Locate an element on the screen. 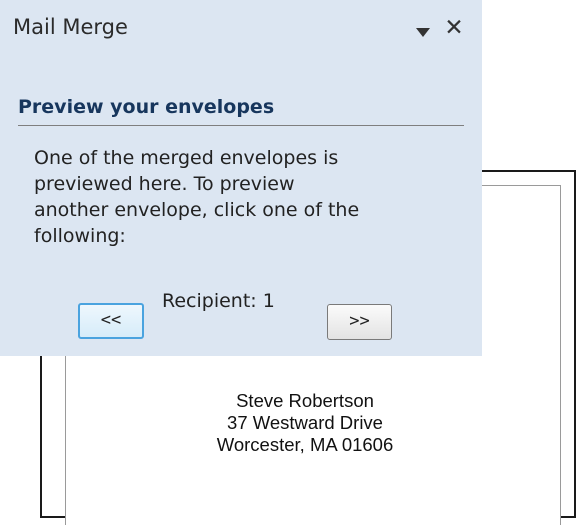 The image size is (580, 525). section-divider is located at coordinates (241, 125).